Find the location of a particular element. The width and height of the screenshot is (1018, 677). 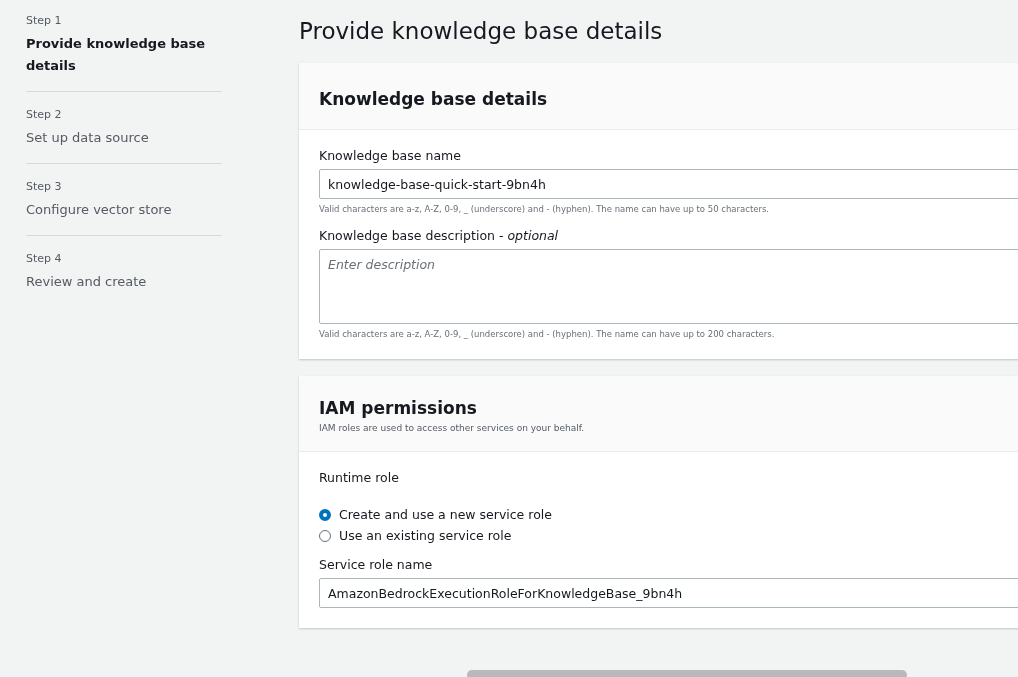

section-description: IAM roles are used to access other services on your behalf. is located at coordinates (452, 428).